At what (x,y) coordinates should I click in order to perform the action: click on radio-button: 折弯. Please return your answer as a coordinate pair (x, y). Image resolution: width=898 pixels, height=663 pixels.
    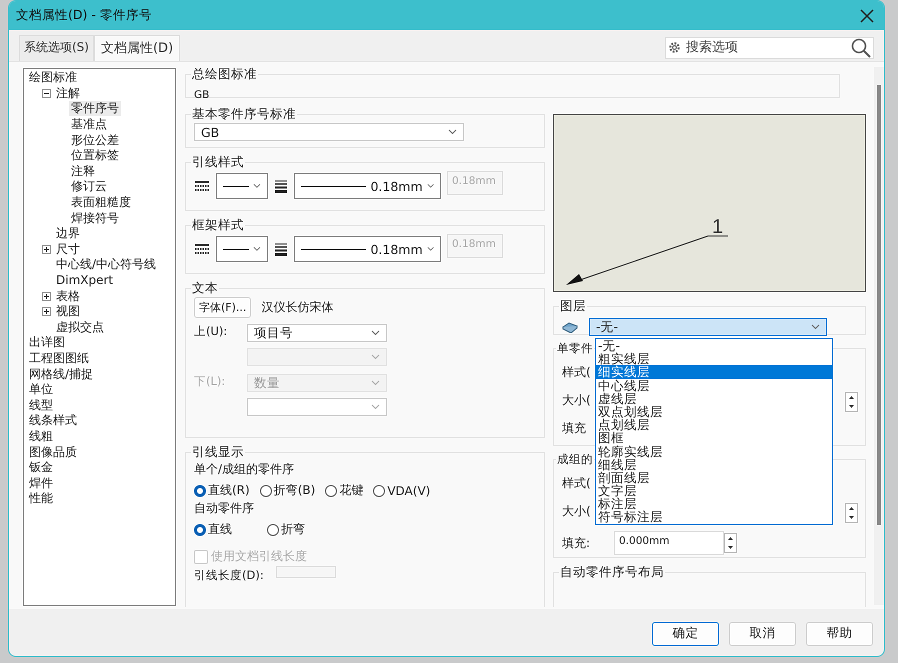
    Looking at the image, I should click on (286, 529).